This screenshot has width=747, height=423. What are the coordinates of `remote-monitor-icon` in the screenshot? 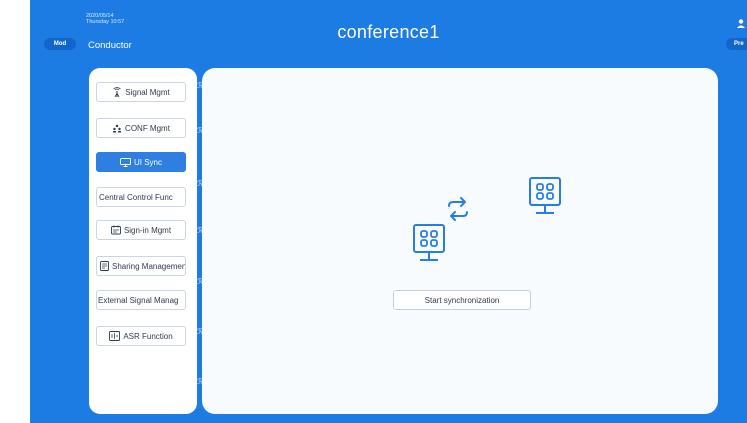 It's located at (545, 195).